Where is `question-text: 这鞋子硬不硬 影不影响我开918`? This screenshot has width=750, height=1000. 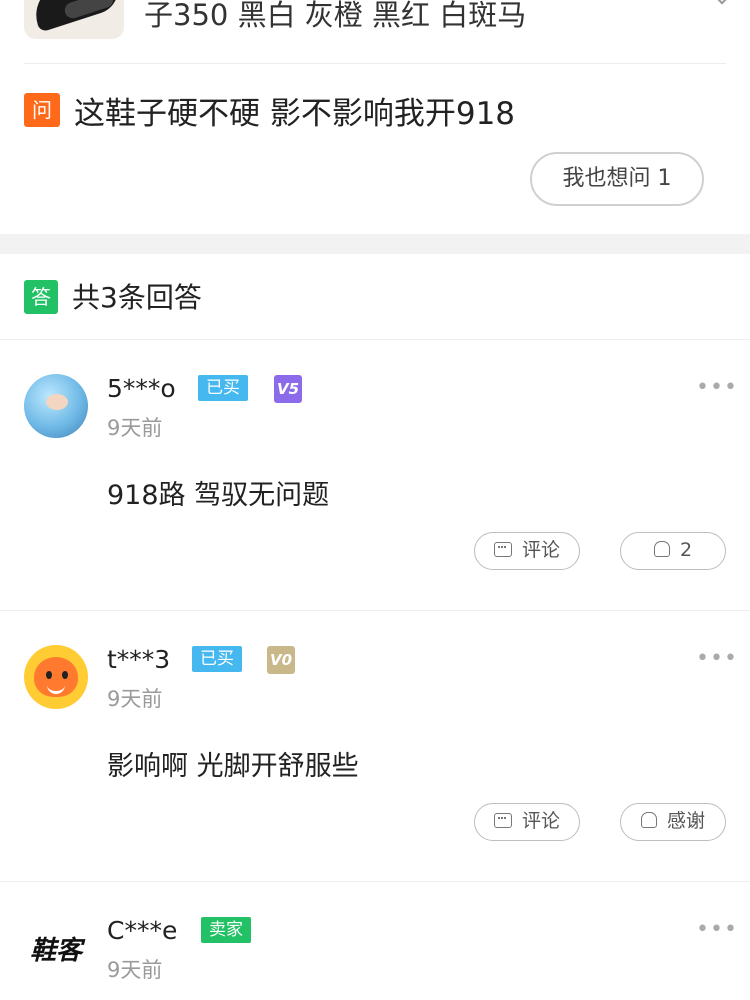
question-text: 这鞋子硬不硬 影不影响我开918 is located at coordinates (295, 114).